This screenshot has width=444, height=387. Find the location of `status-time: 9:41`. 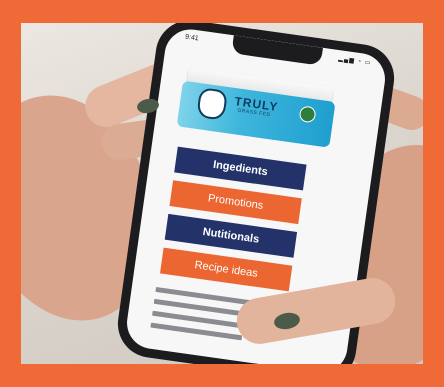

status-time: 9:41 is located at coordinates (192, 38).